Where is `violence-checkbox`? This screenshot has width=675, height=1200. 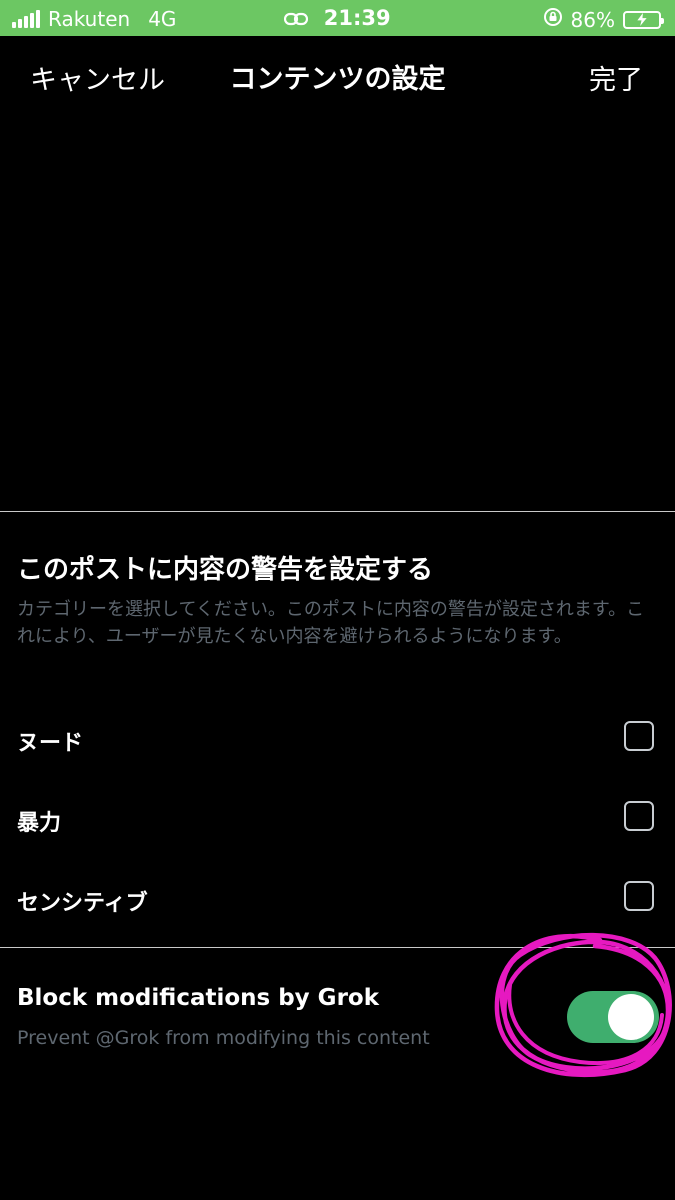 violence-checkbox is located at coordinates (639, 816).